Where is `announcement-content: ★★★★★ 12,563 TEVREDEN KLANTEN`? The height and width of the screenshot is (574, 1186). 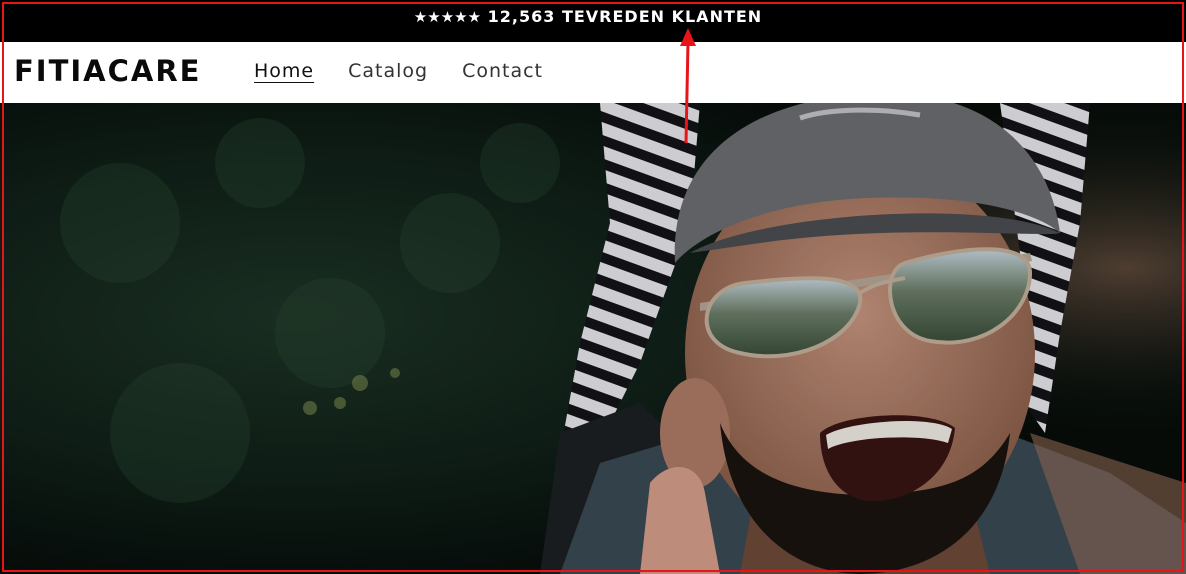
announcement-content: ★★★★★ 12,563 TEVREDEN KLANTEN is located at coordinates (588, 16).